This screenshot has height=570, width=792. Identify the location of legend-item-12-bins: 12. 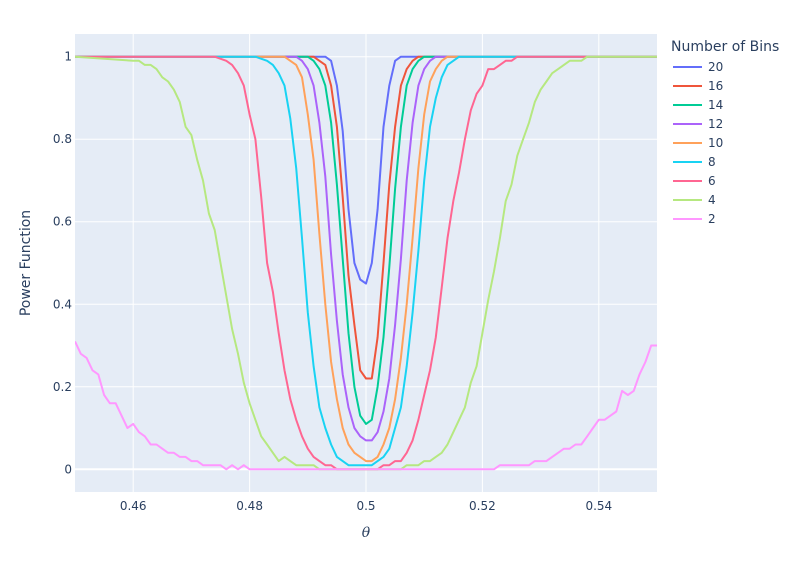
(698, 124).